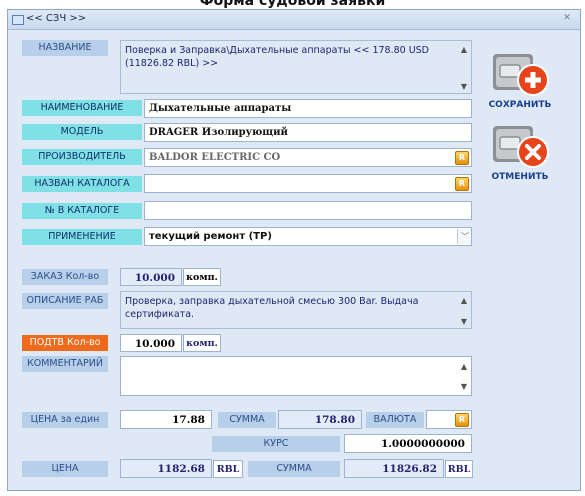 Image resolution: width=585 pixels, height=496 pixels. I want to click on sum2-value: 11826.82, so click(409, 469).